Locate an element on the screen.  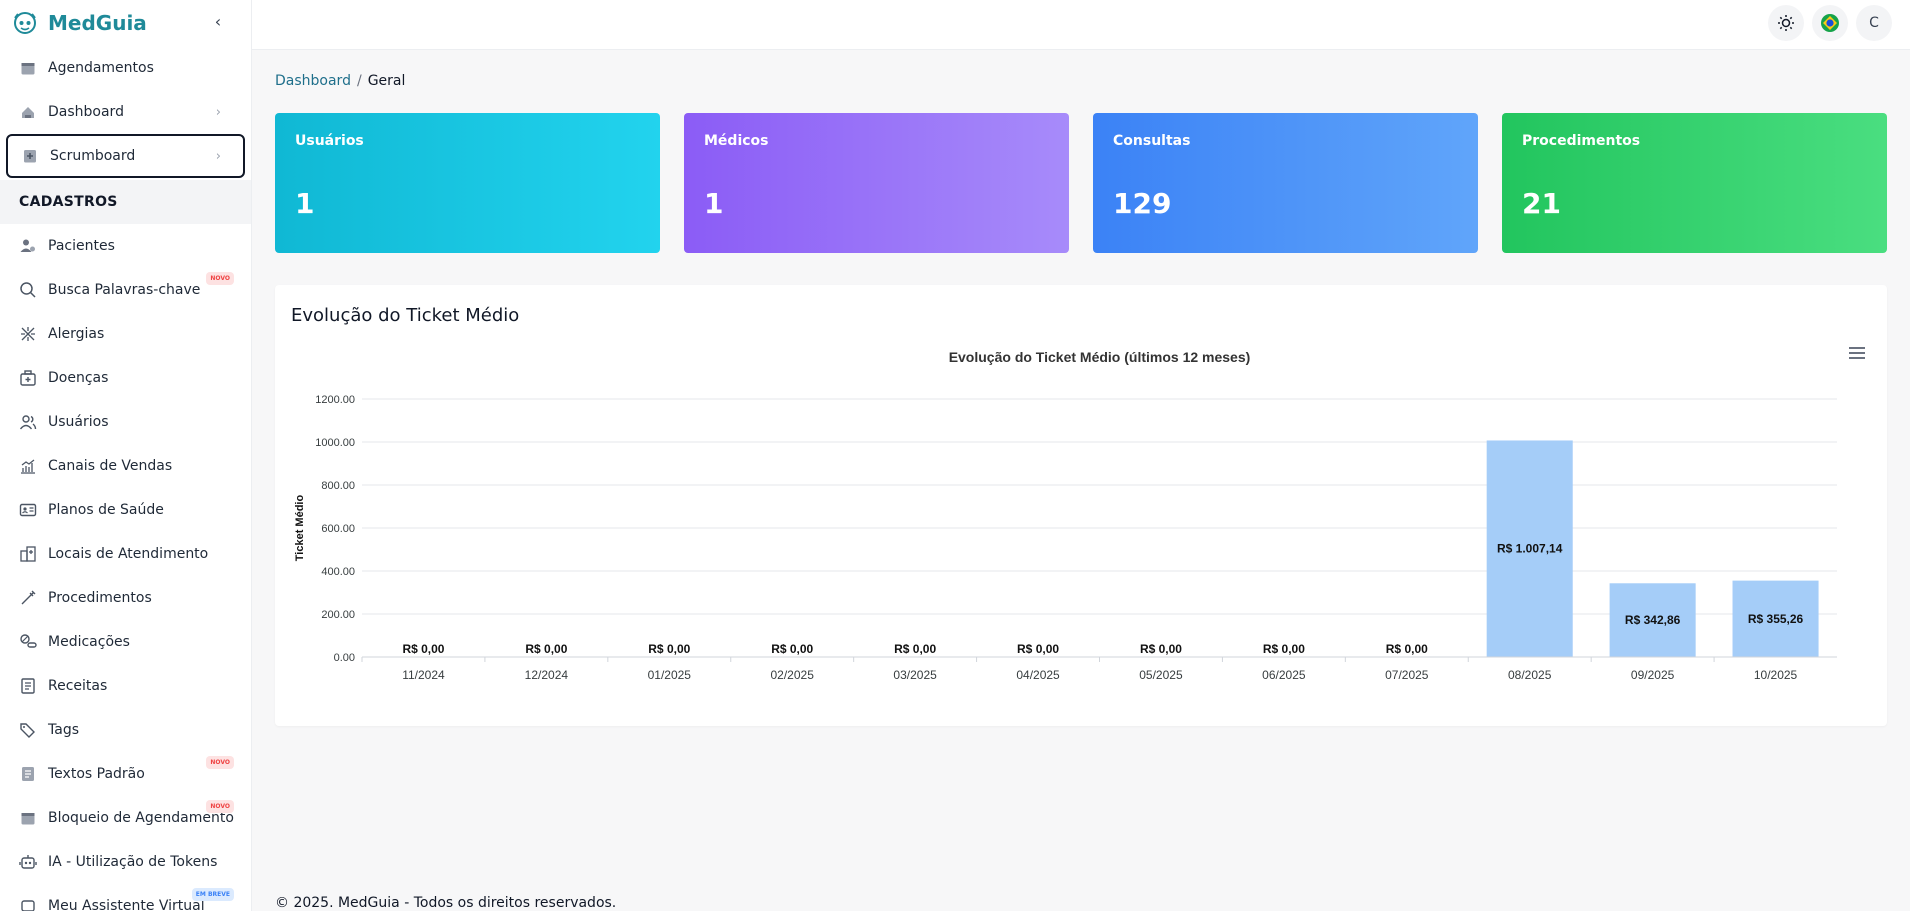
document-icon is located at coordinates (28, 686).